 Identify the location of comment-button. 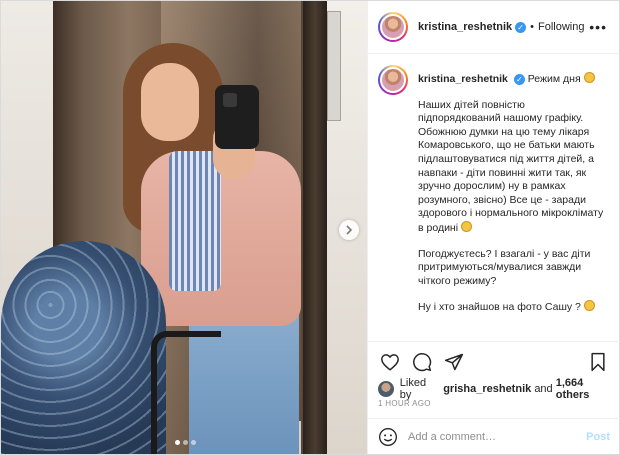
(422, 362).